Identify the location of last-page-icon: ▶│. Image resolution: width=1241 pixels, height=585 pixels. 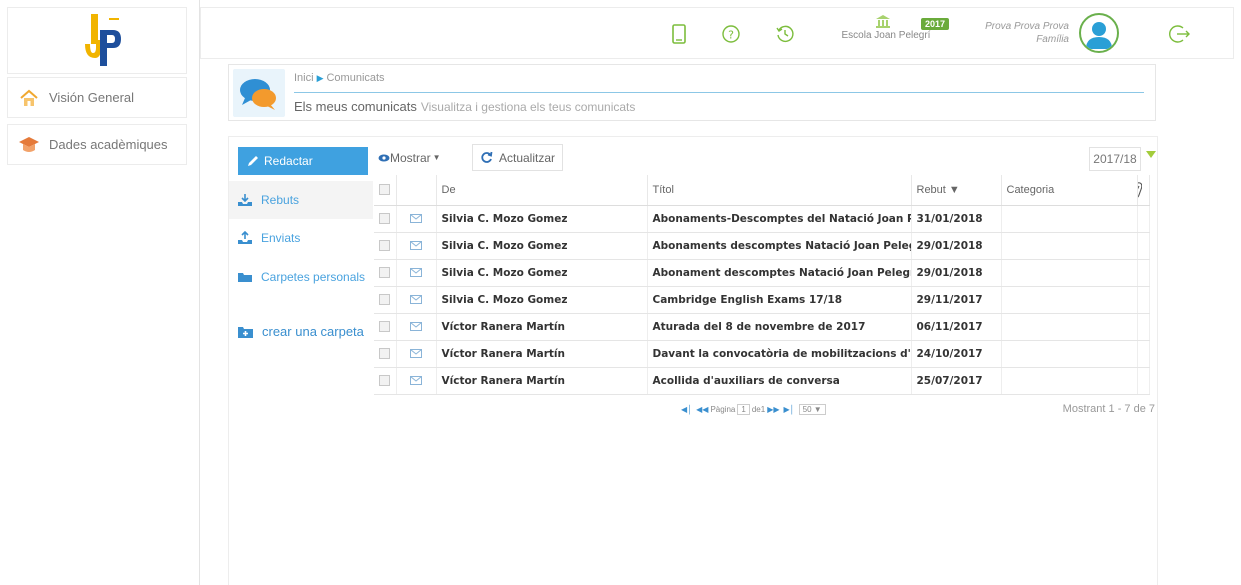
(789, 409).